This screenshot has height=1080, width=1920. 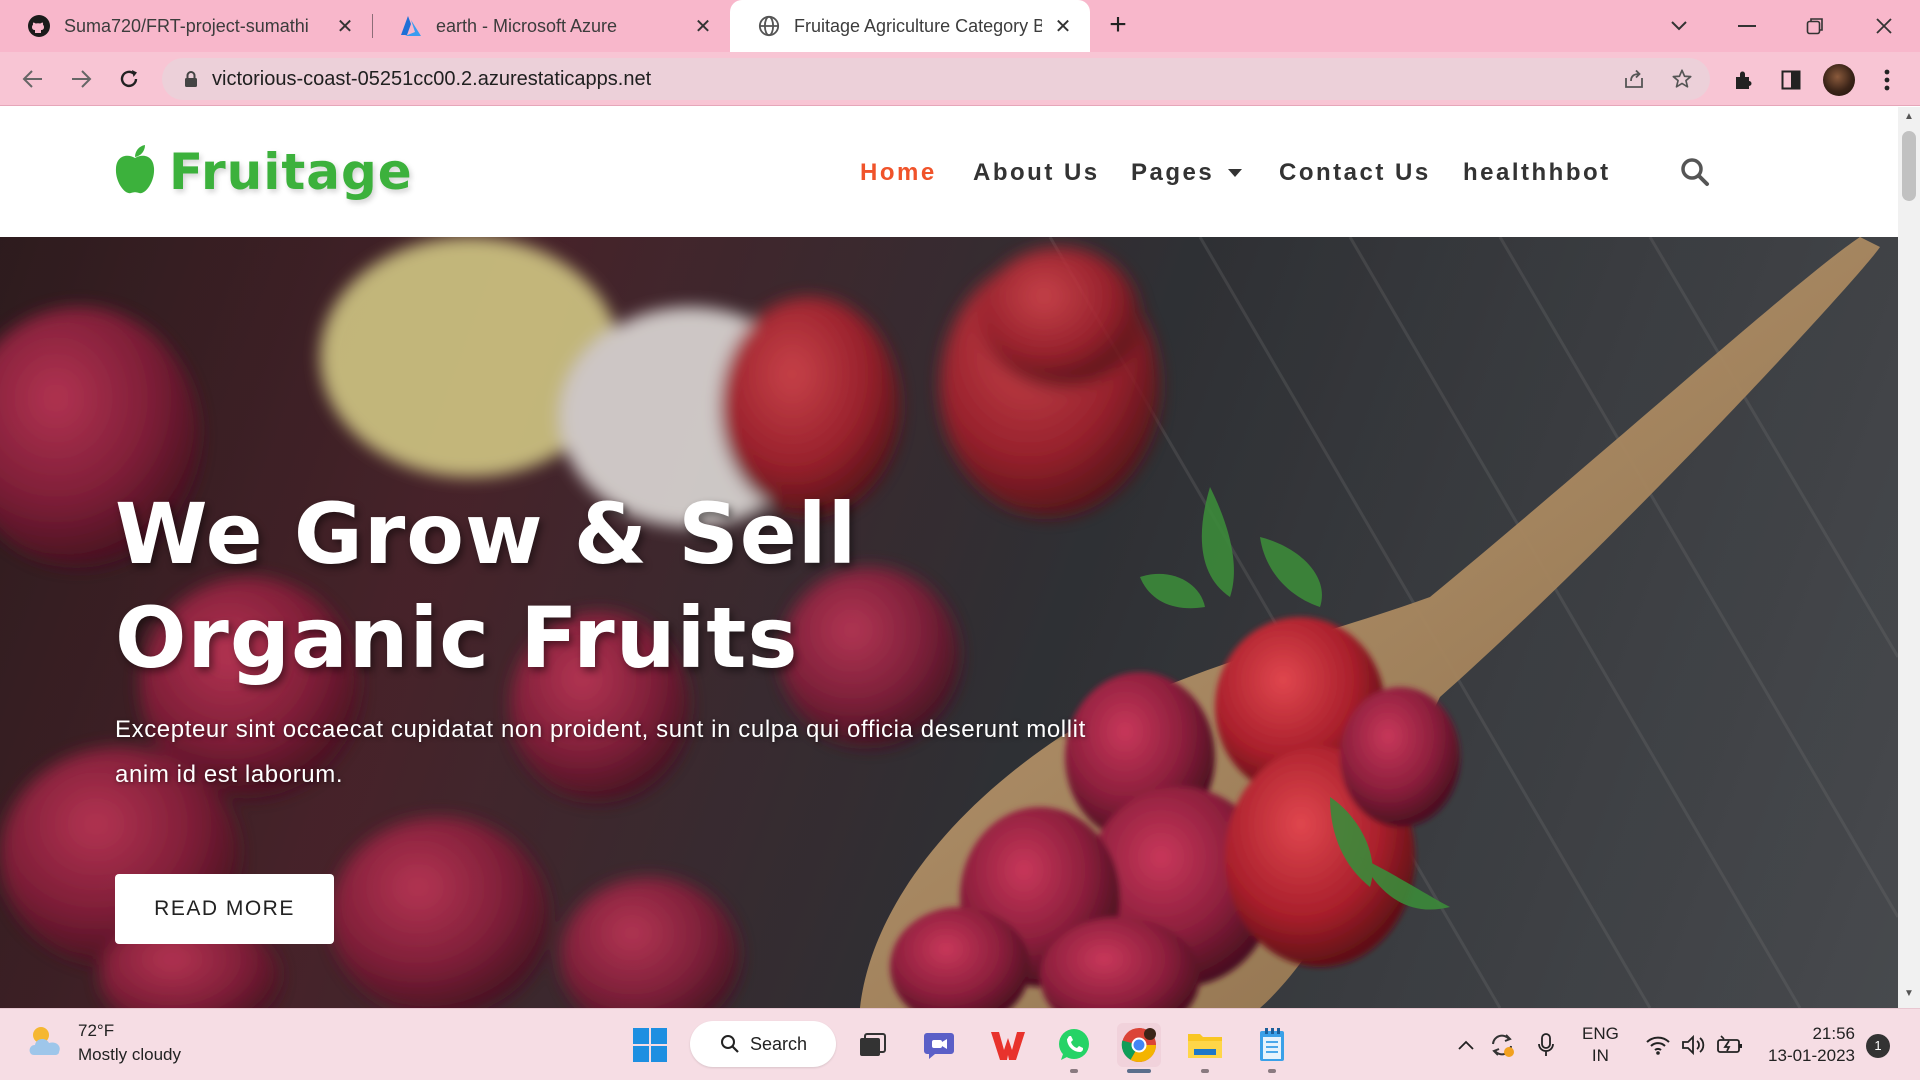 I want to click on reload-icon, so click(x=129, y=79).